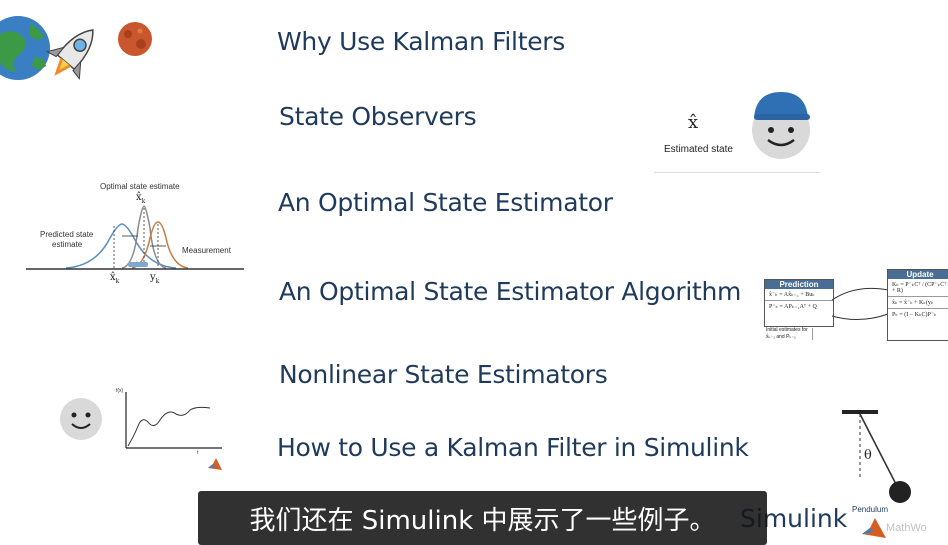 The image size is (948, 545). I want to click on mars-icon, so click(135, 39).